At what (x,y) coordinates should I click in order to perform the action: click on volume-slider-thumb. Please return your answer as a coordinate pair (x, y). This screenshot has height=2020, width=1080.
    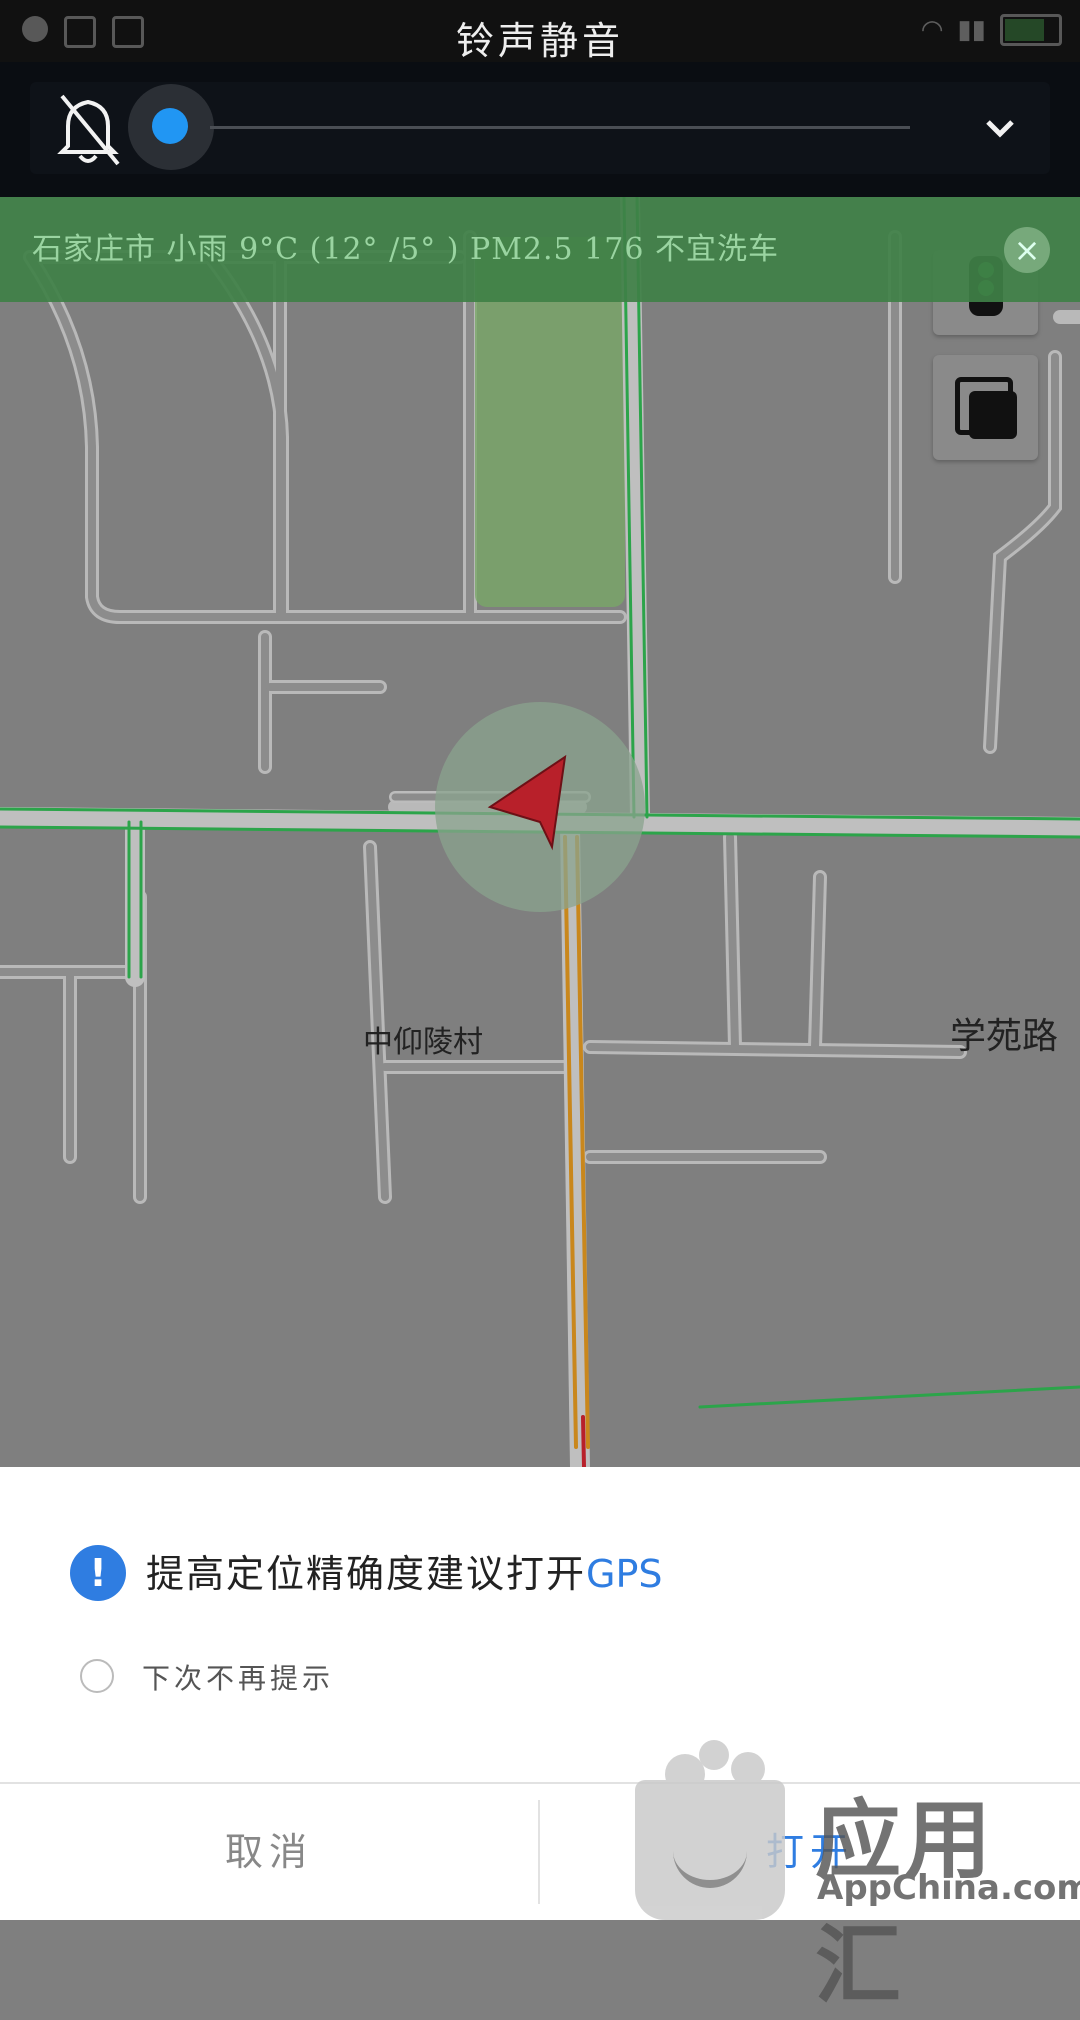
    Looking at the image, I should click on (170, 126).